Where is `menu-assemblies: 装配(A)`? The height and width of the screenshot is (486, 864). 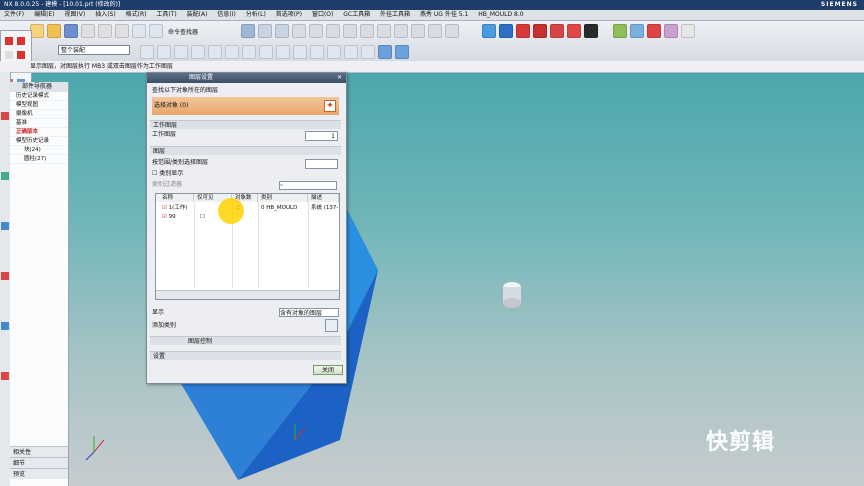 menu-assemblies: 装配(A) is located at coordinates (197, 15).